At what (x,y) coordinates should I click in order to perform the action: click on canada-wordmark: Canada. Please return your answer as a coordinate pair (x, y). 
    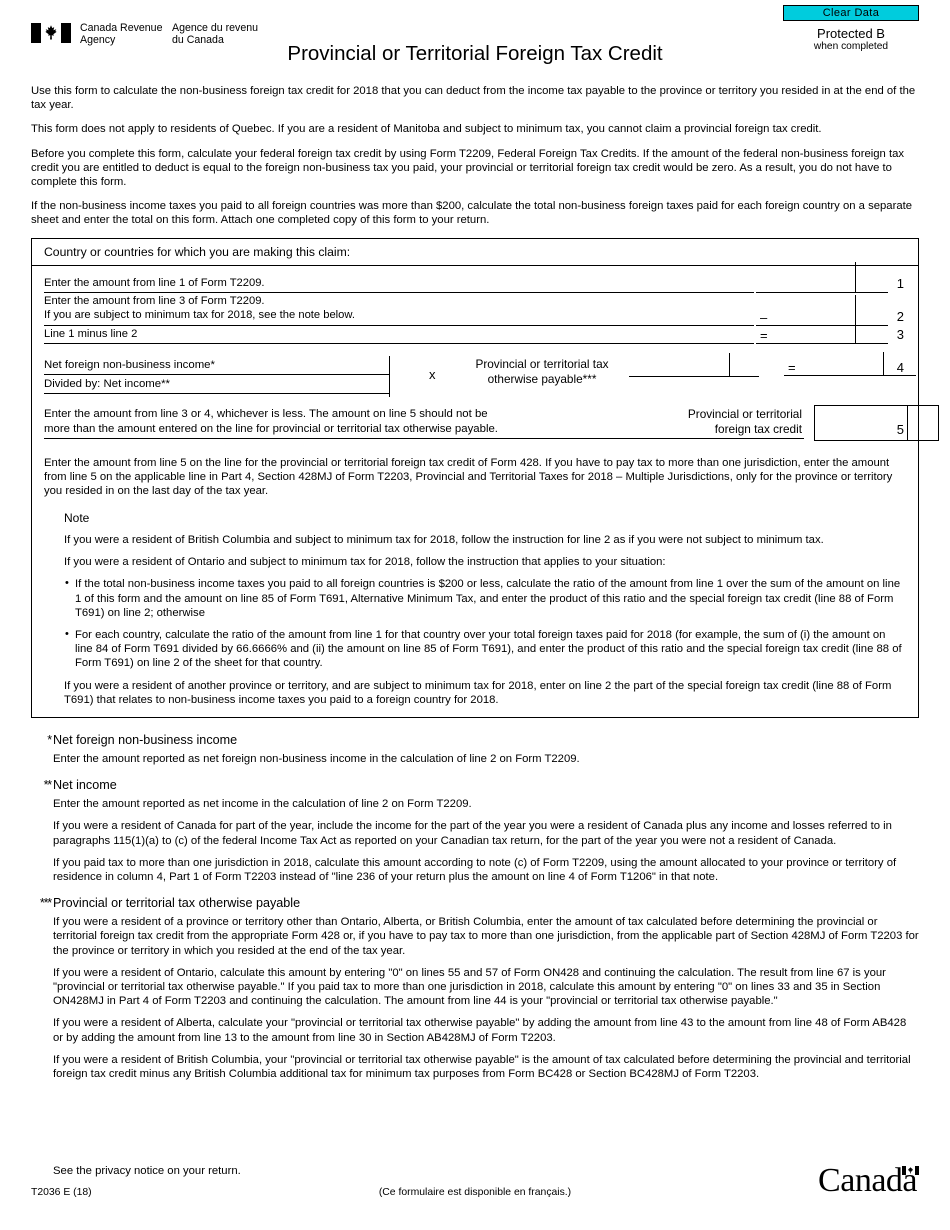
    Looking at the image, I should click on (868, 1181).